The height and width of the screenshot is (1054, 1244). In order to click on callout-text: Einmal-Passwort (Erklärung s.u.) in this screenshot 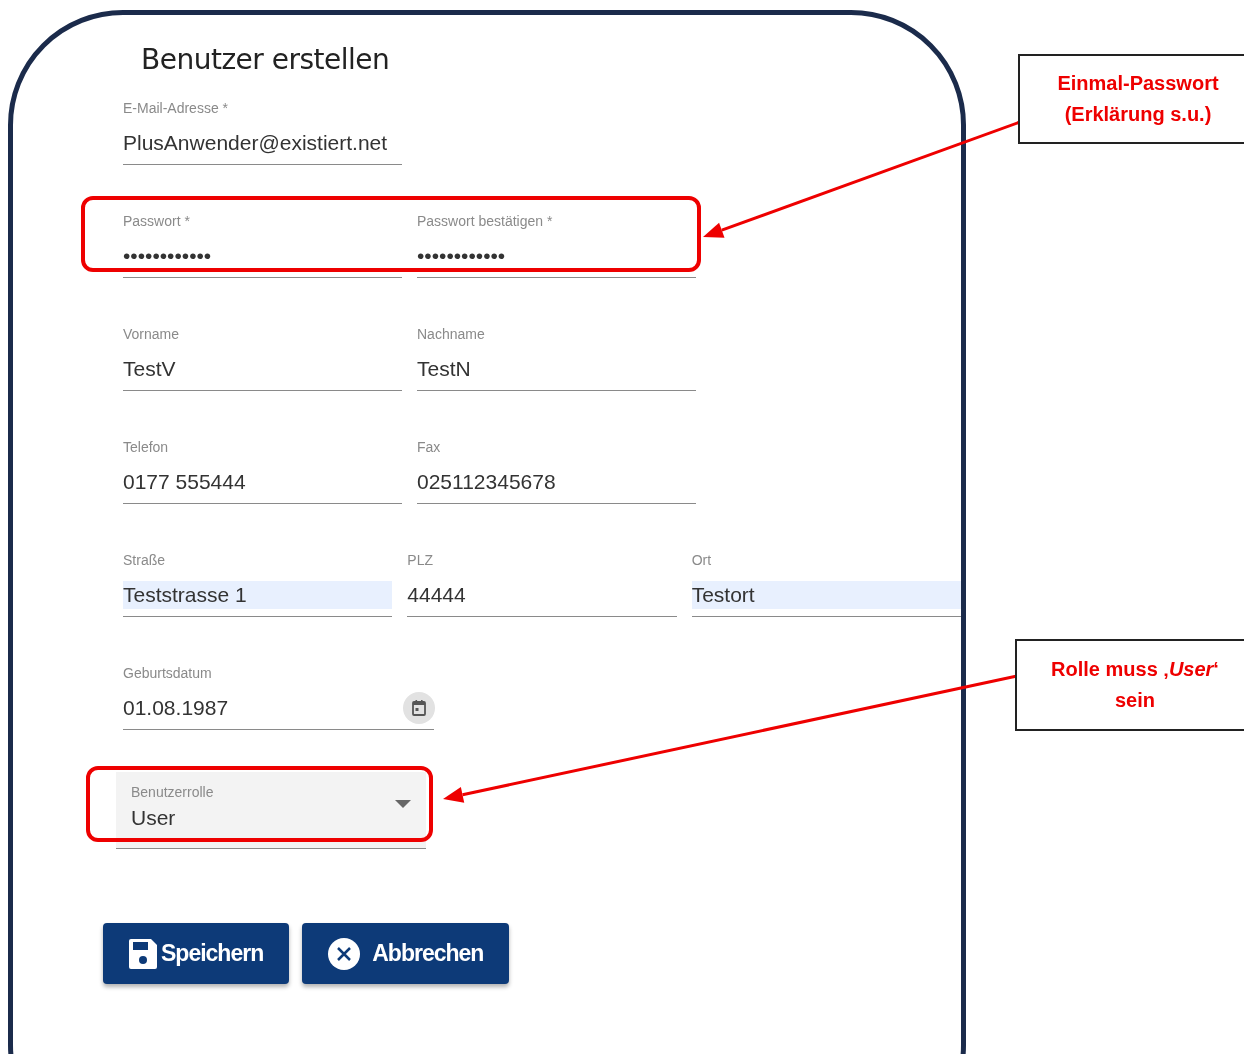, I will do `click(1138, 99)`.